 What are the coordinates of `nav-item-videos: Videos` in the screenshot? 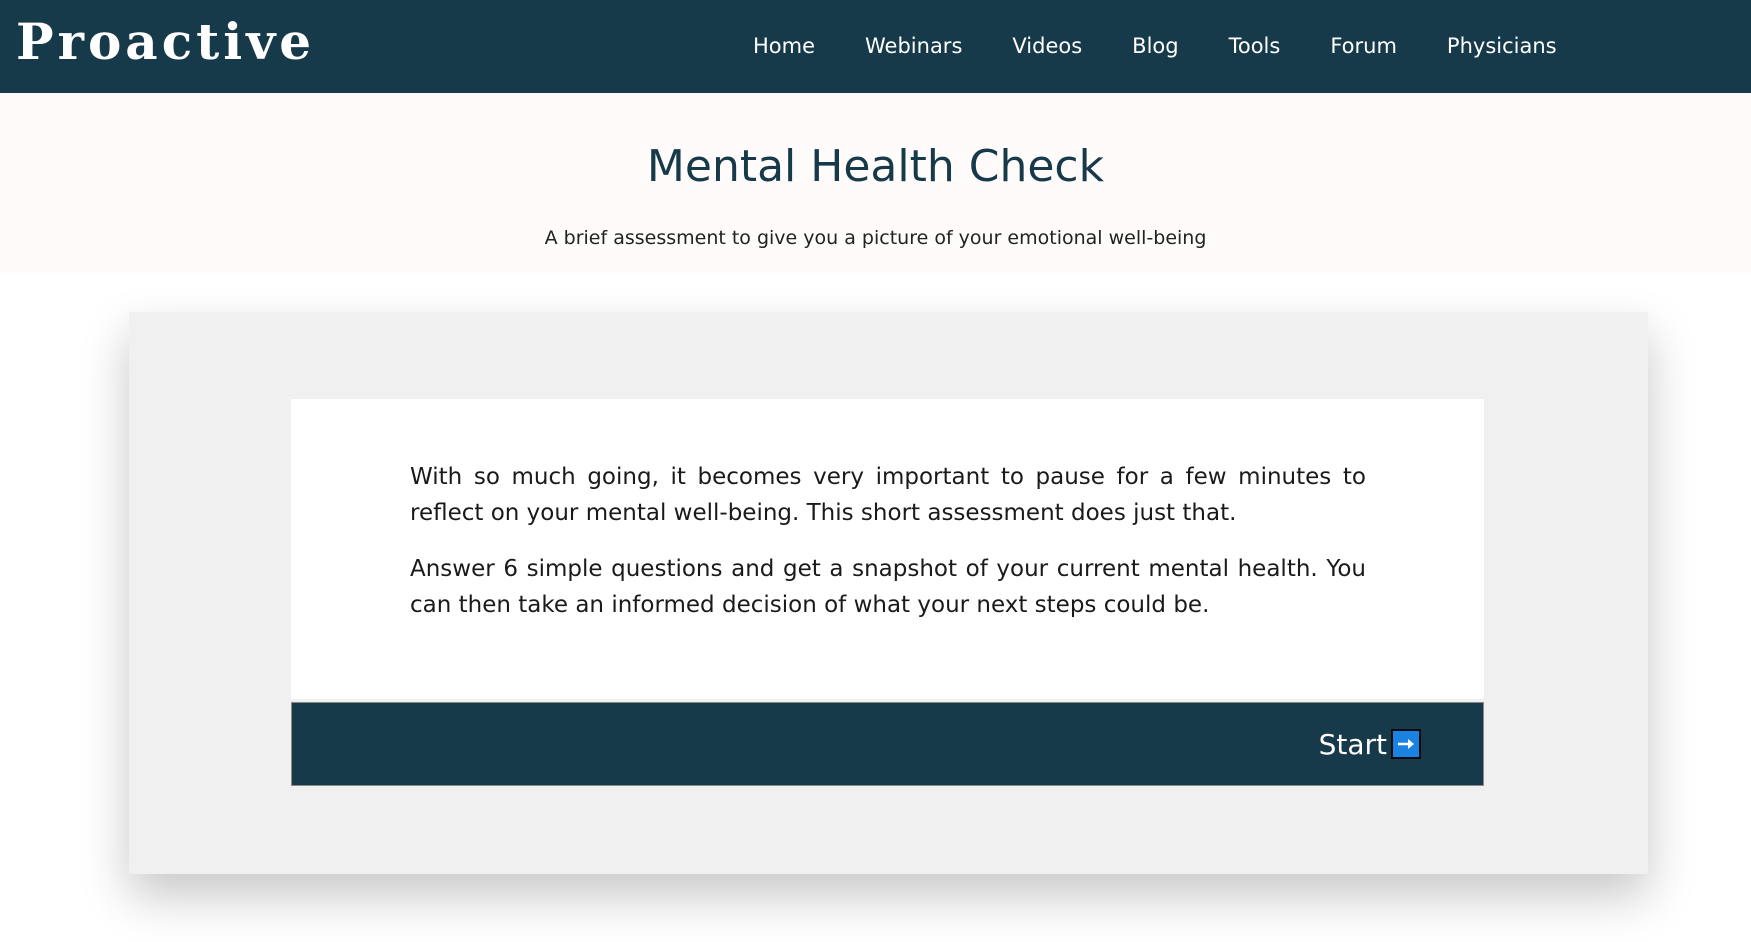 It's located at (1047, 46).